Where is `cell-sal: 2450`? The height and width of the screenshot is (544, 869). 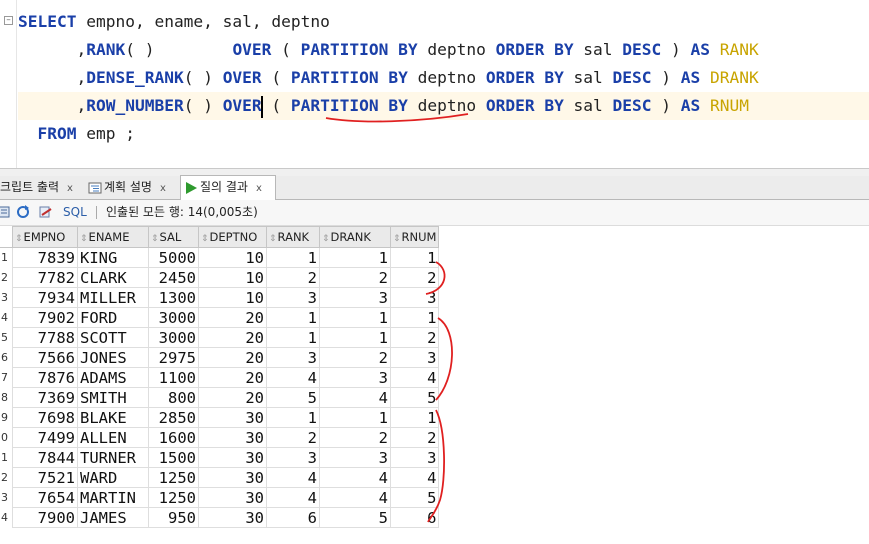
cell-sal: 2450 is located at coordinates (173, 277).